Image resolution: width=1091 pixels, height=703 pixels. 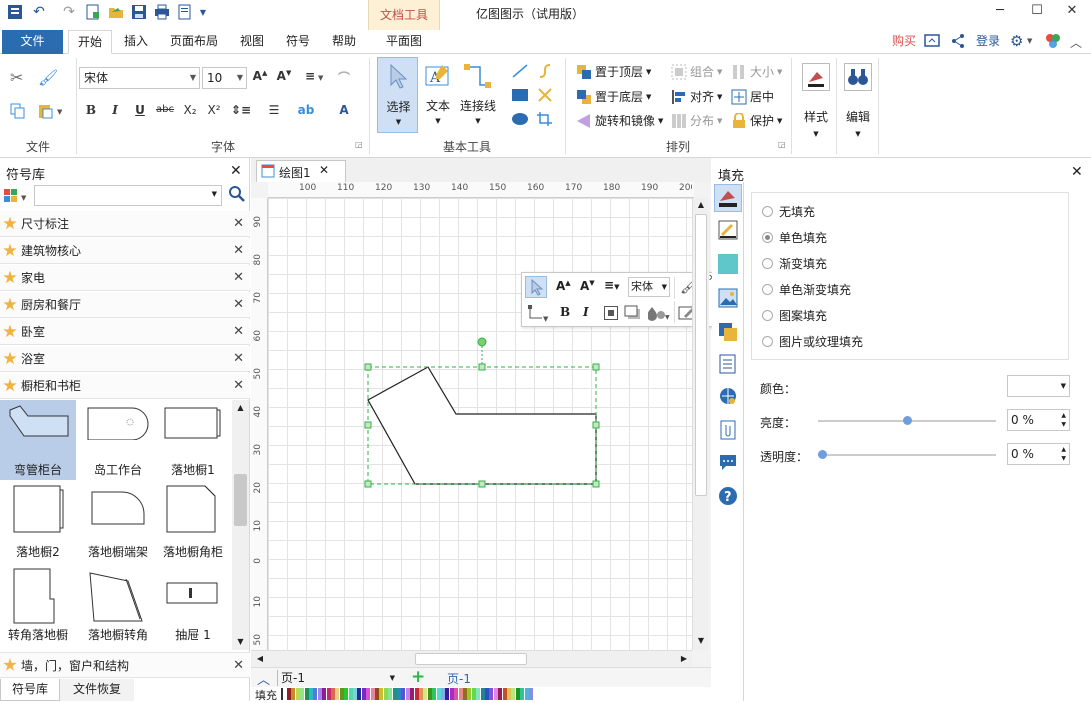 I want to click on float-select-icon, so click(x=536, y=287).